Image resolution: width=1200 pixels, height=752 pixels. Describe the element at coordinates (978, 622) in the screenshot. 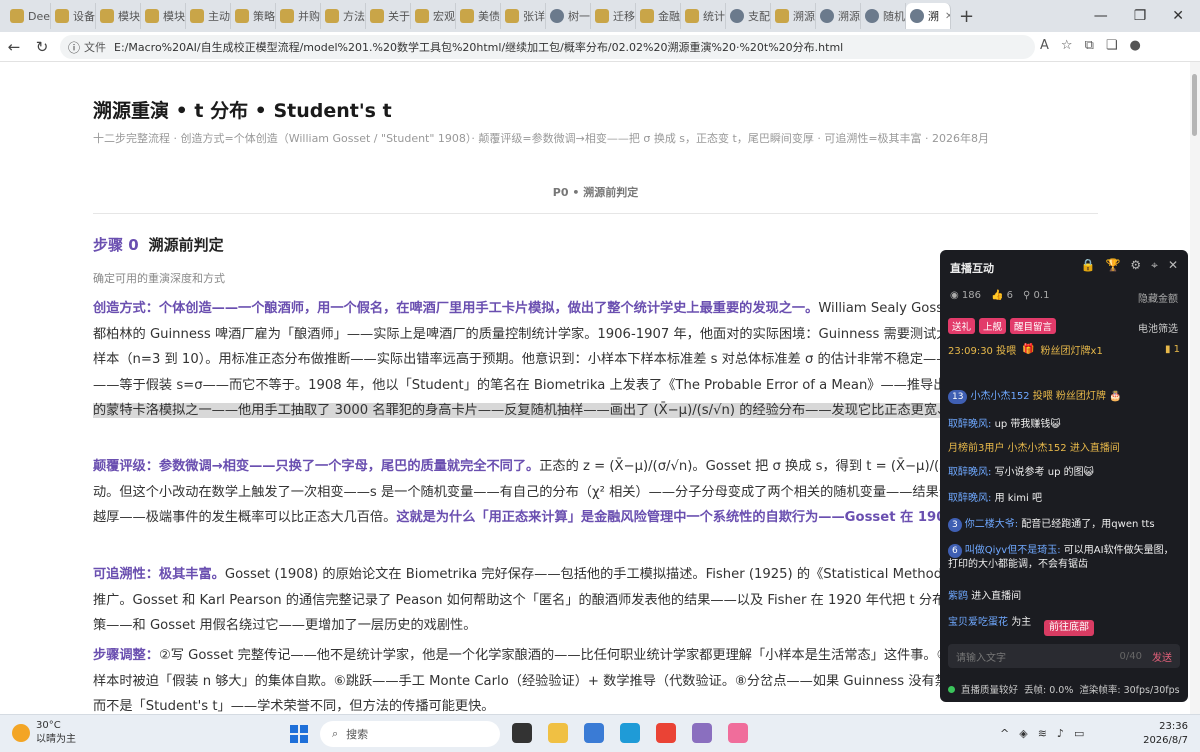

I see `chat-user: 宝贝爱吃蛋花` at that location.